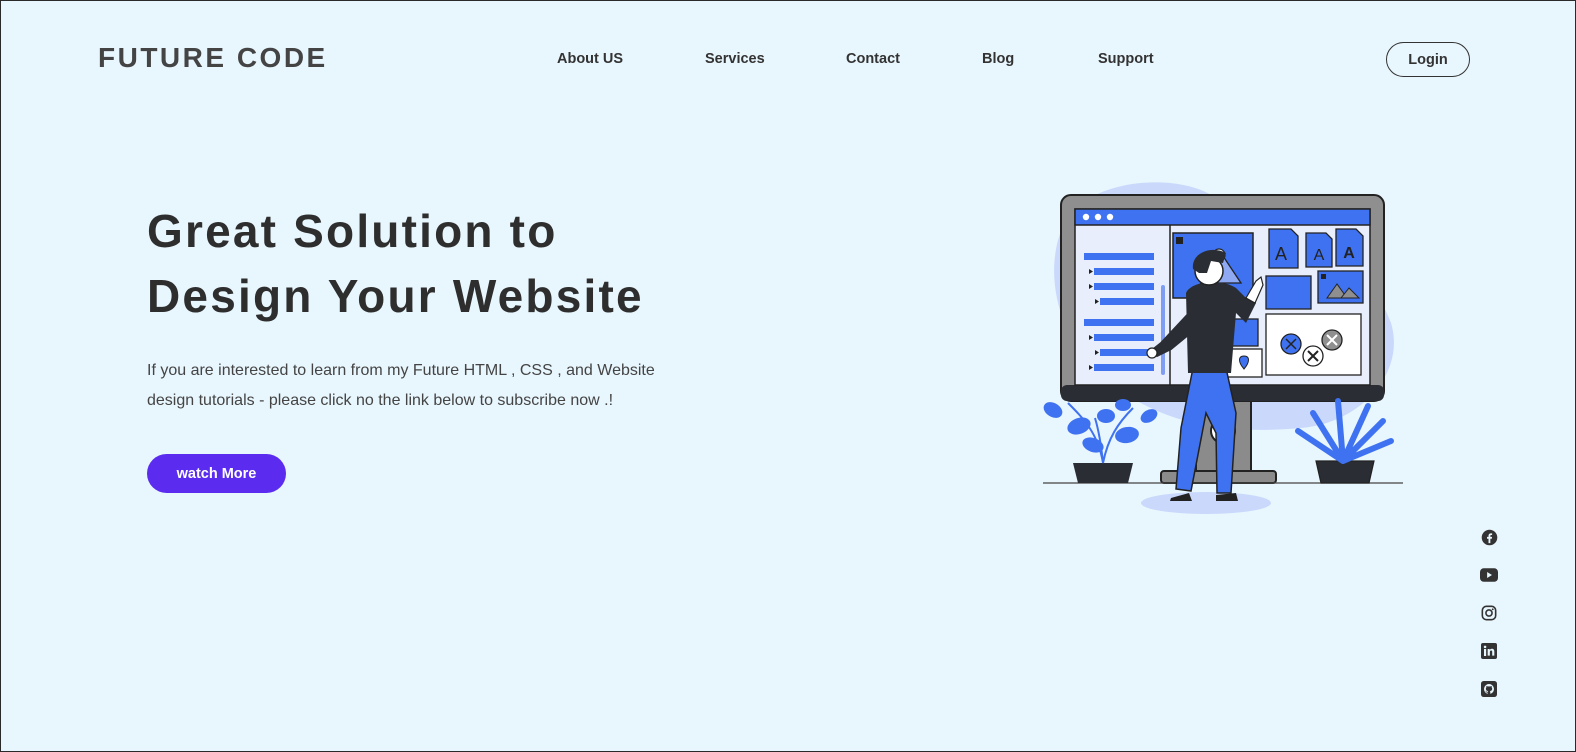 The height and width of the screenshot is (752, 1576). What do you see at coordinates (1489, 575) in the screenshot?
I see `youtube-icon` at bounding box center [1489, 575].